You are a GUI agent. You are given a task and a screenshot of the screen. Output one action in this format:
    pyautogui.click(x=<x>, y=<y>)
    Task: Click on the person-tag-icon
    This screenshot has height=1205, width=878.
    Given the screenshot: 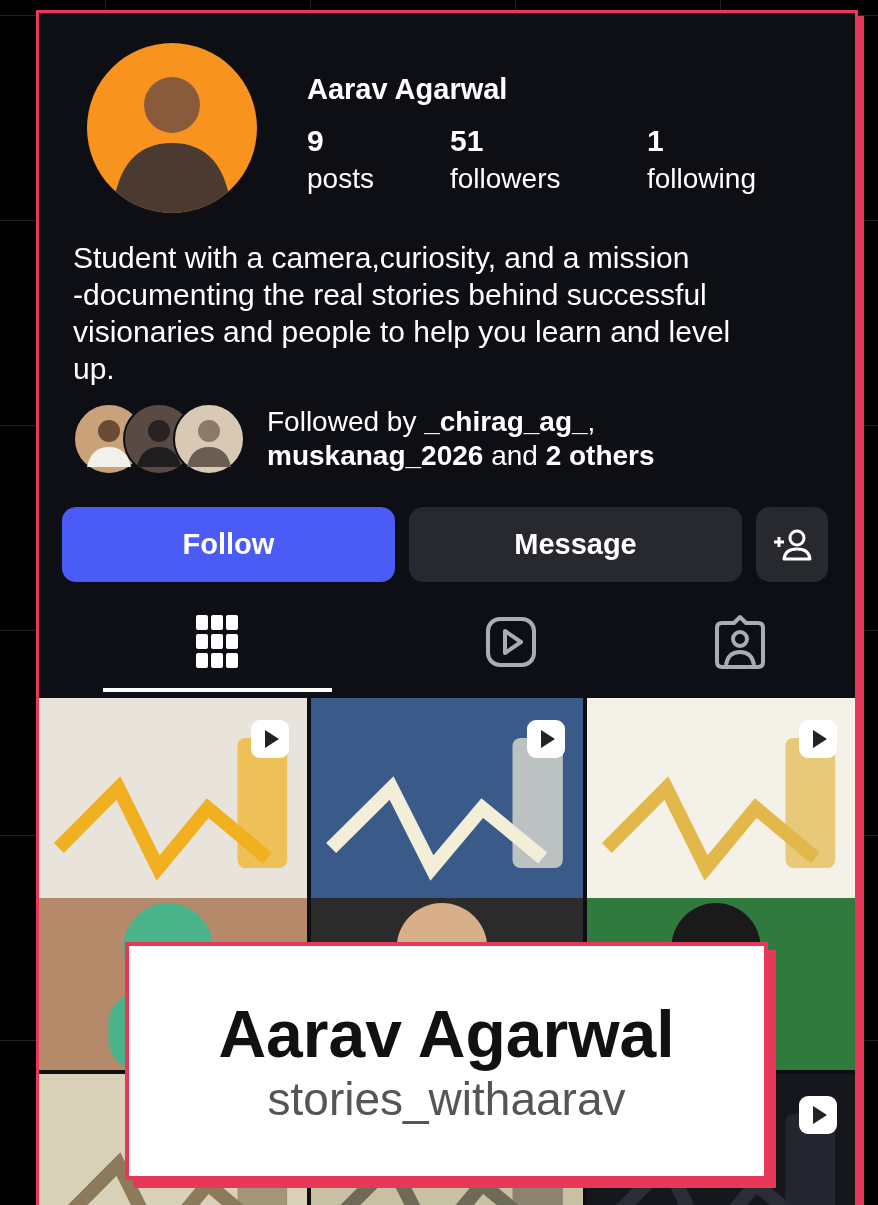 What is the action you would take?
    pyautogui.click(x=740, y=642)
    